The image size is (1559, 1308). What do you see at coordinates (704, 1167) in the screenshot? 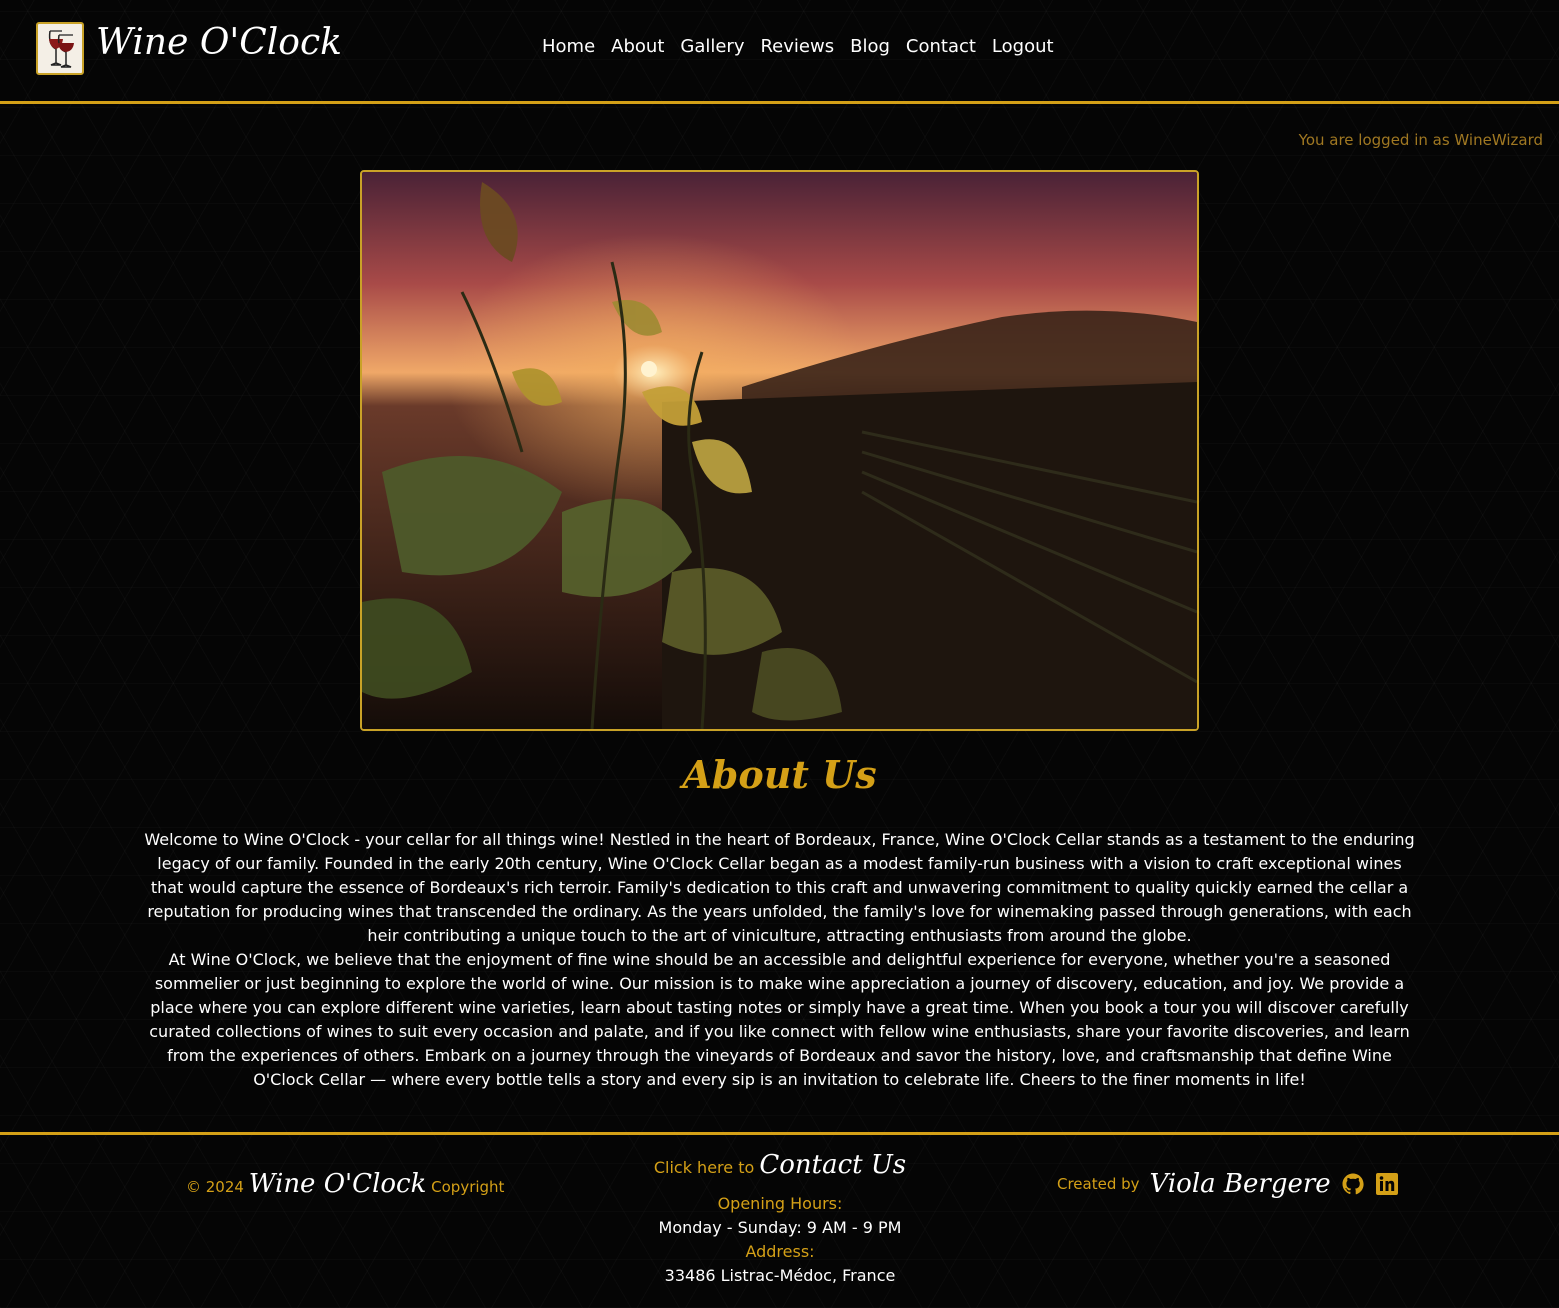
I see `contact-prefix: Click here to` at bounding box center [704, 1167].